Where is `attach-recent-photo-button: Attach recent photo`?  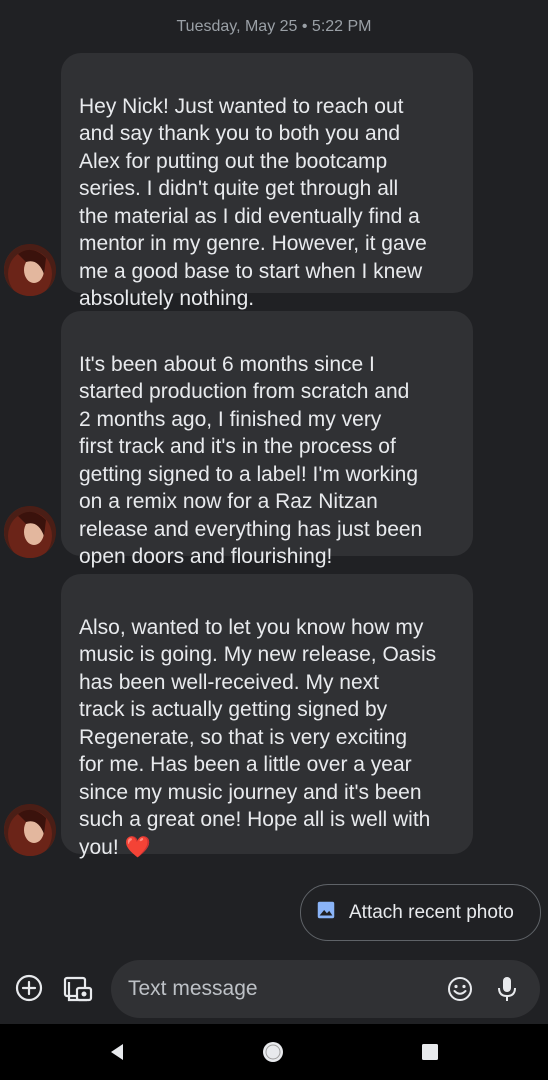
attach-recent-photo-button: Attach recent photo is located at coordinates (420, 912).